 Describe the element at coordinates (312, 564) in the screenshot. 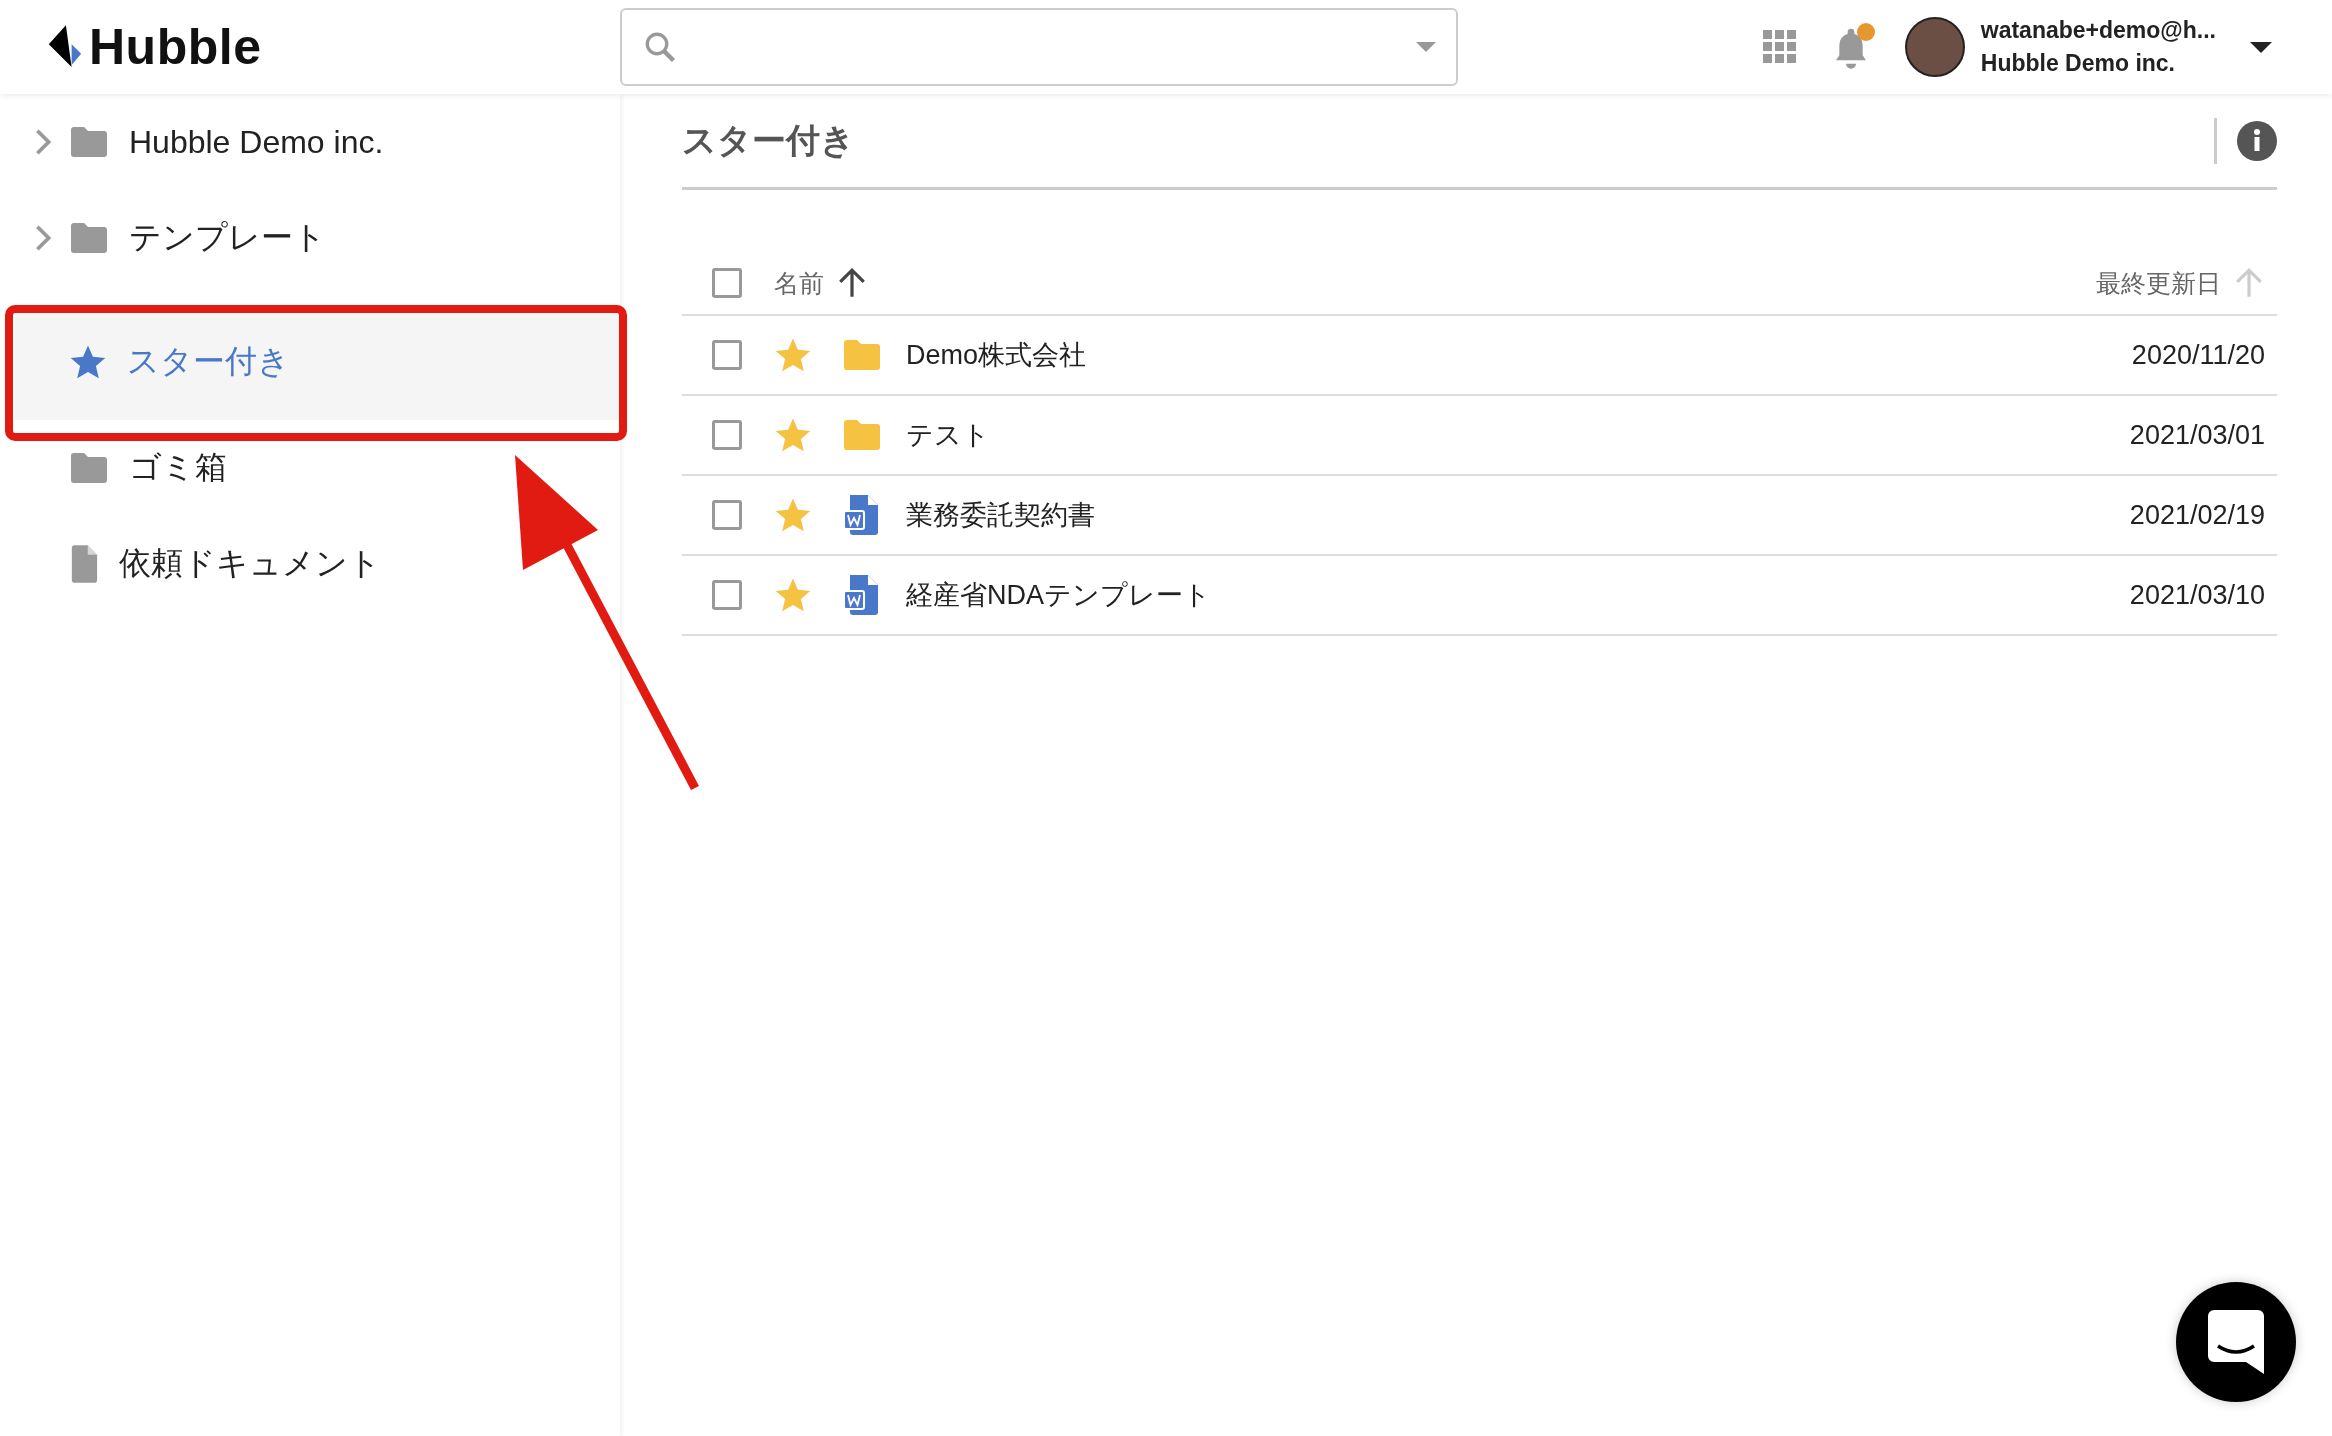

I see `sidebar-item: 依頼ドキュメント` at that location.